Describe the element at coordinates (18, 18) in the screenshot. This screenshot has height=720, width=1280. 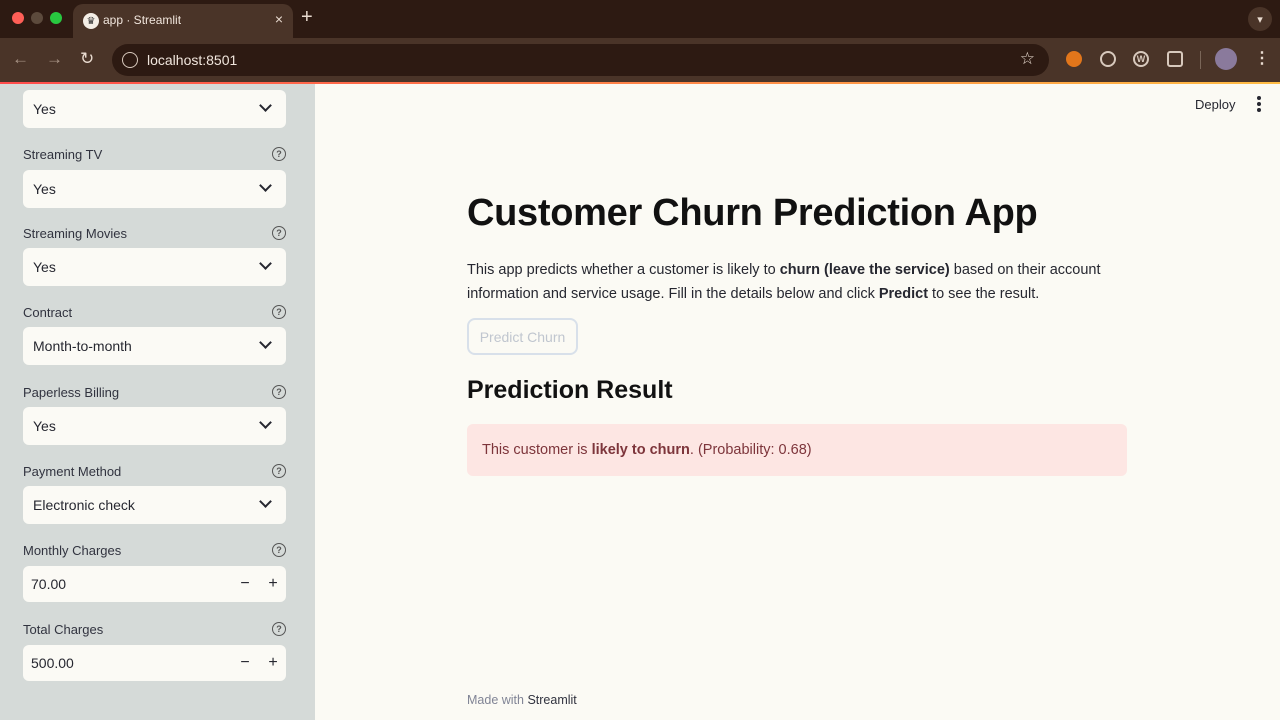
I see `close-window-button` at that location.